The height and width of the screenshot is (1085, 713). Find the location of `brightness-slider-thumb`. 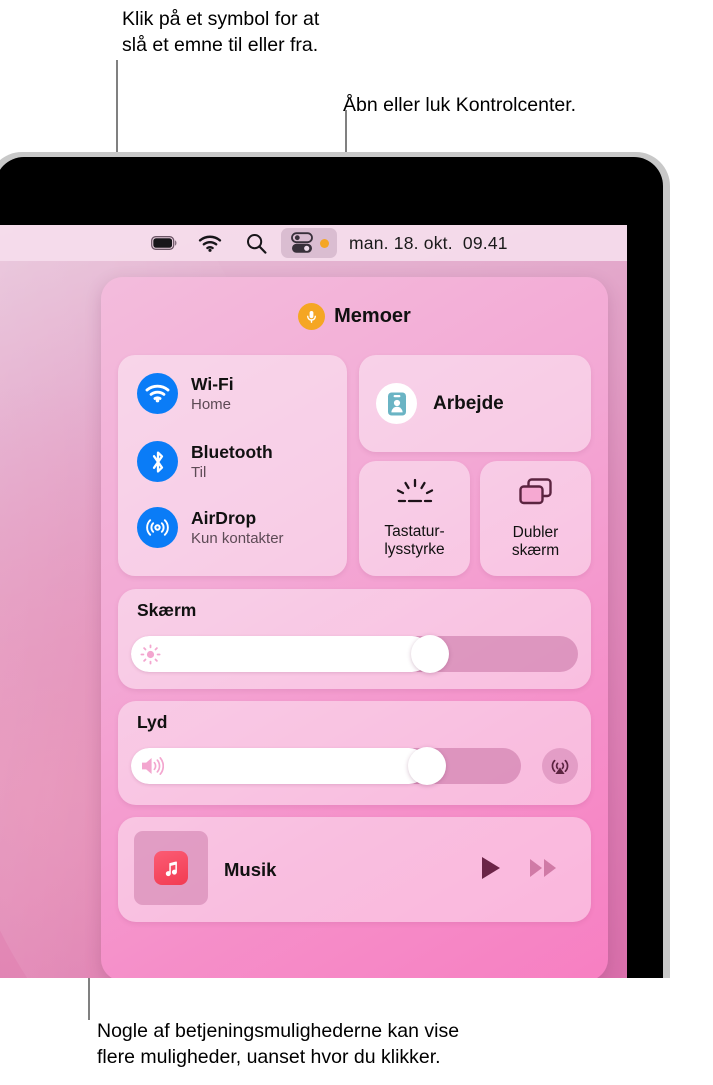

brightness-slider-thumb is located at coordinates (430, 654).